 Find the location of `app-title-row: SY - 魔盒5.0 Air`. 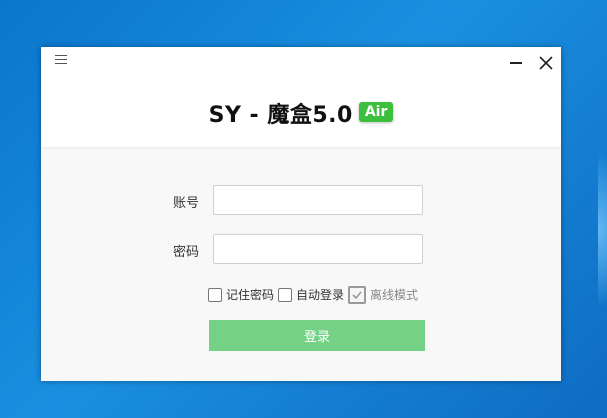

app-title-row: SY - 魔盒5.0 Air is located at coordinates (301, 113).